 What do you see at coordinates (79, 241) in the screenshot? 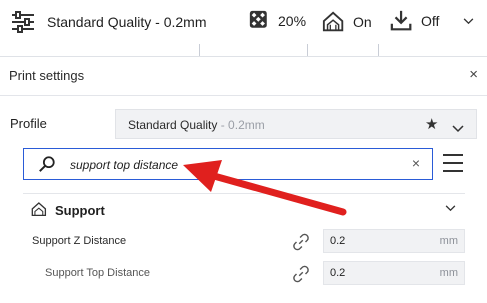
I see `setting-label: Support Z Distance` at bounding box center [79, 241].